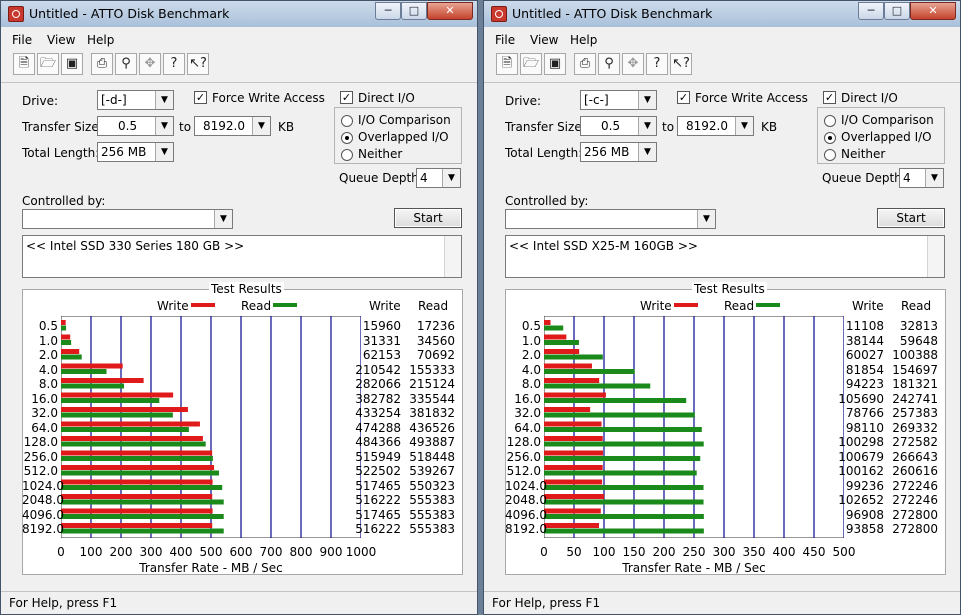 The height and width of the screenshot is (615, 961). Describe the element at coordinates (211, 568) in the screenshot. I see `x-axis-title: Transfer Rate - MB / Sec` at that location.